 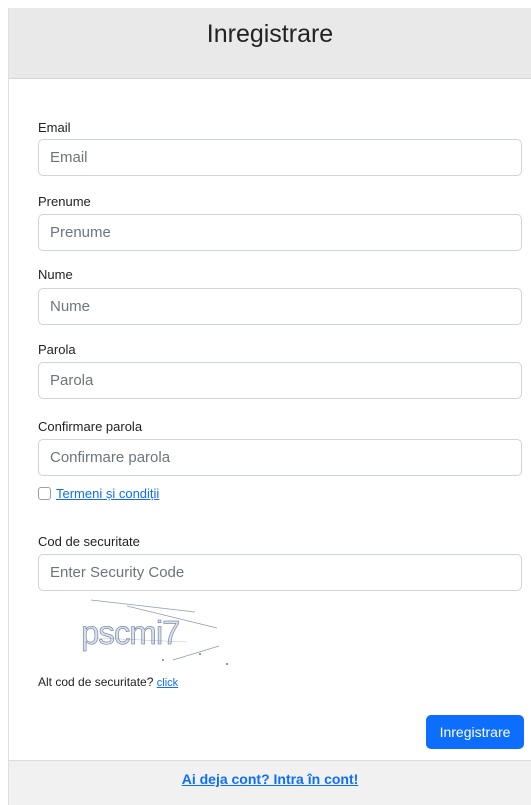 What do you see at coordinates (280, 457) in the screenshot?
I see `confirm-password-field` at bounding box center [280, 457].